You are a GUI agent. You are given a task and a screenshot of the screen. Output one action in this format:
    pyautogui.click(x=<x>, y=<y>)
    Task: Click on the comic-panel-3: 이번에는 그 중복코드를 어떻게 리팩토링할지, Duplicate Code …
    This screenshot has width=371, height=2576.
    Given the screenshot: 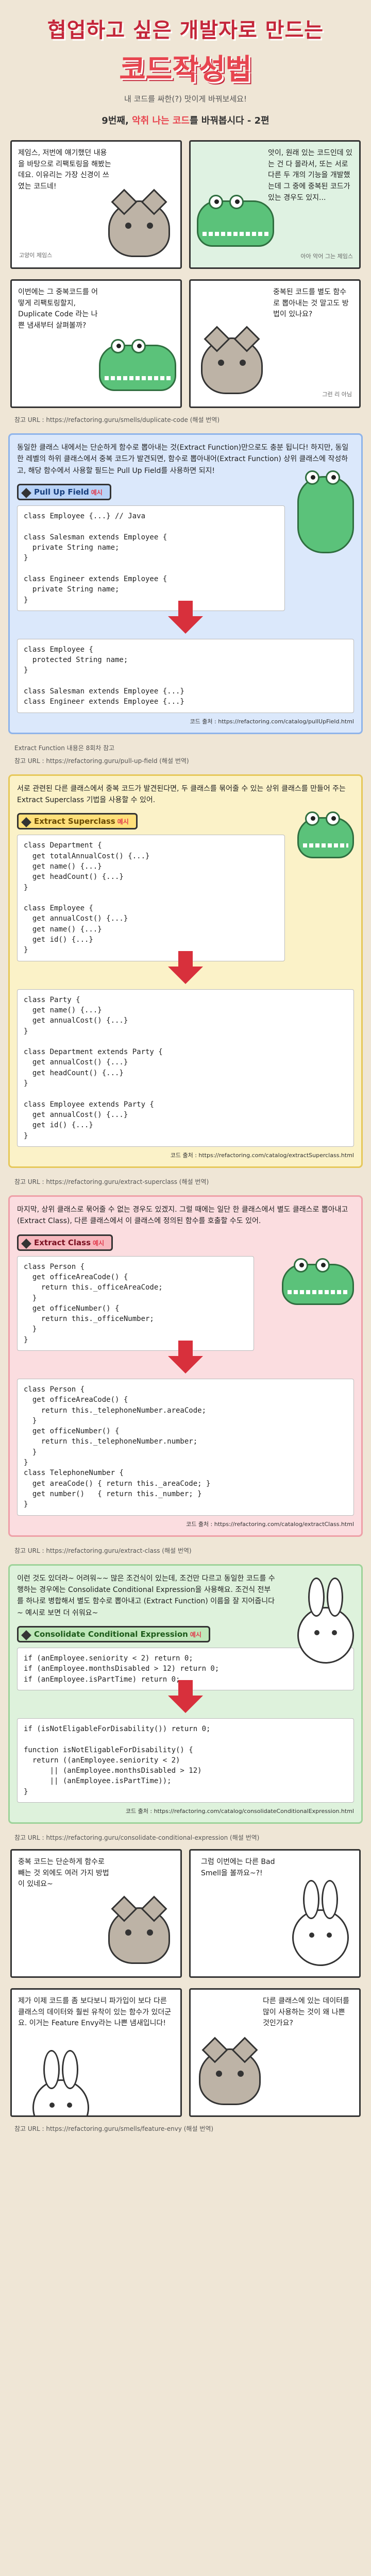 What is the action you would take?
    pyautogui.click(x=96, y=343)
    